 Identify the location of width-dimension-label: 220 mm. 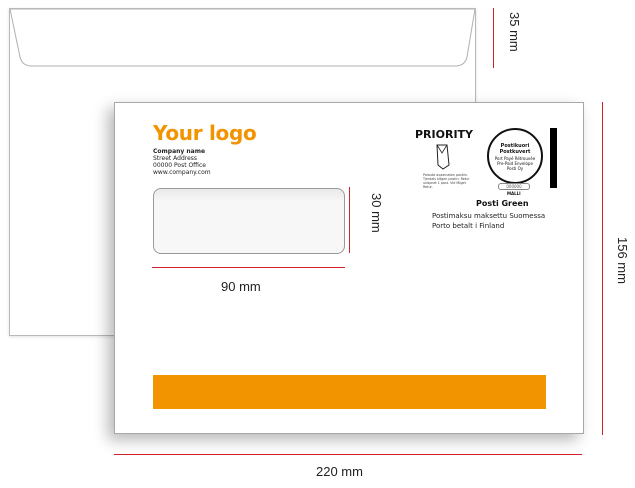
(339, 471).